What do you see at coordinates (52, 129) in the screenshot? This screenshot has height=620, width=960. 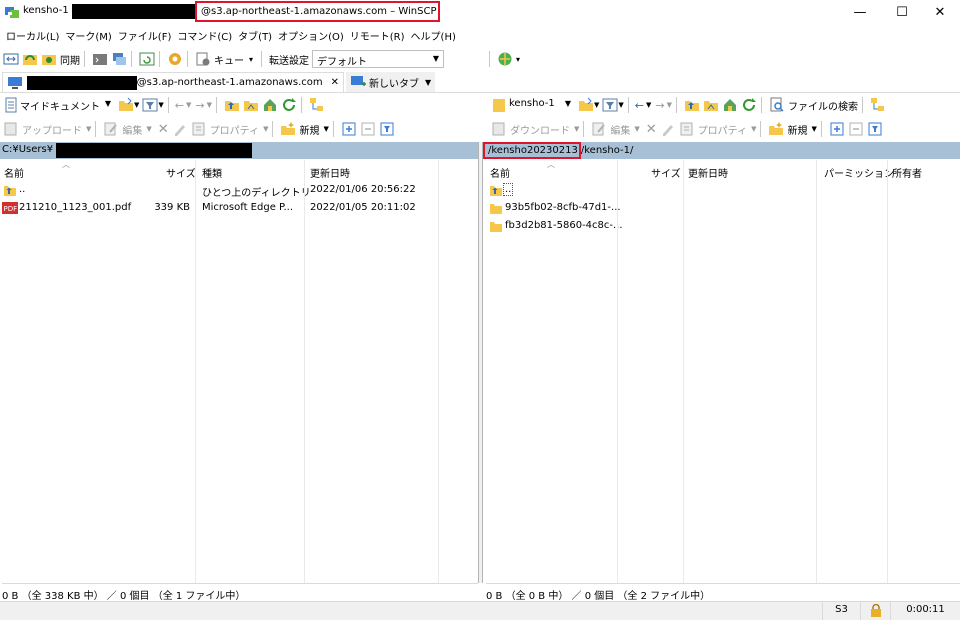 I see `upload-button: アップロード` at bounding box center [52, 129].